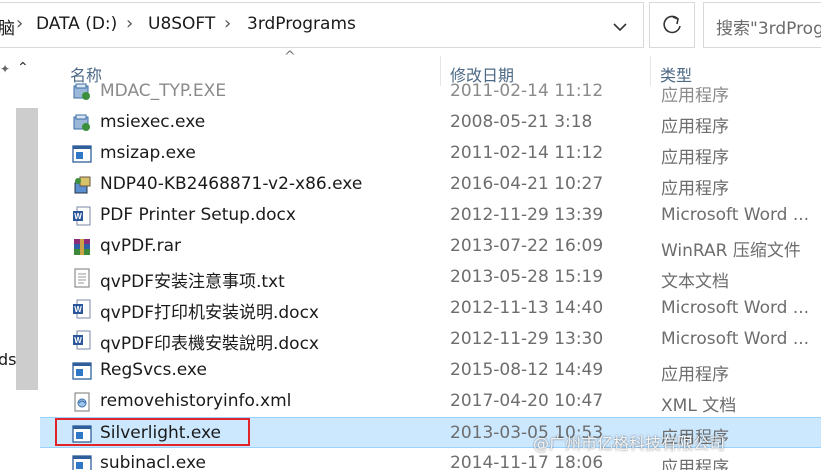  Describe the element at coordinates (160, 433) in the screenshot. I see `file-name: Silverlight.exe` at that location.